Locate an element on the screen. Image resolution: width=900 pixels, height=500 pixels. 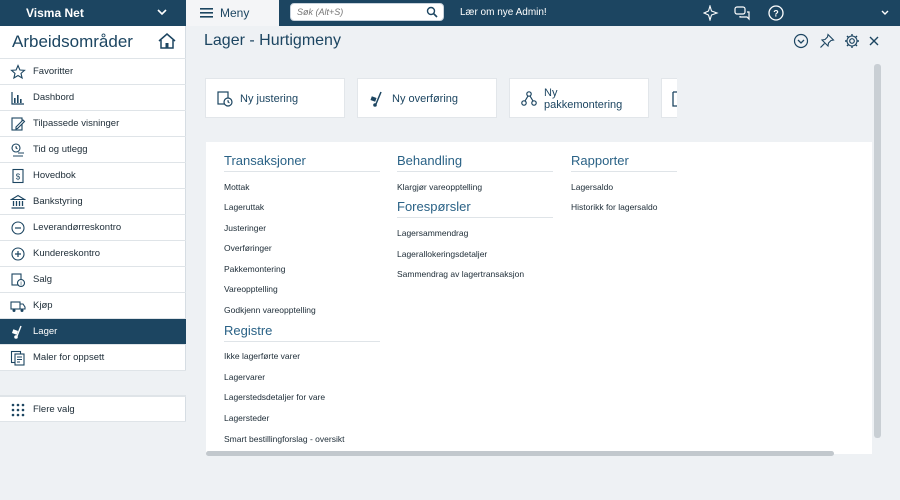
company-selector: Visma Net is located at coordinates (93, 13).